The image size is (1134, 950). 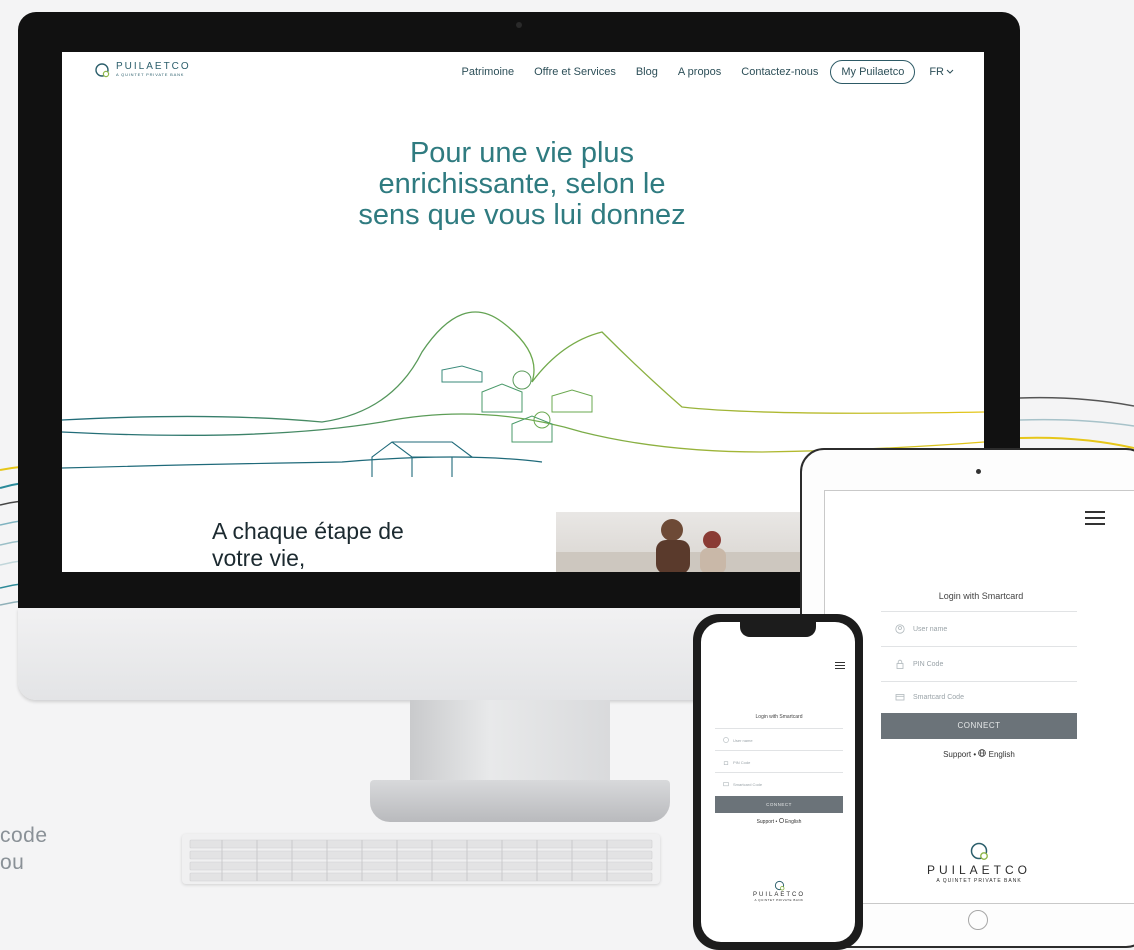 What do you see at coordinates (779, 900) in the screenshot?
I see `phone-bank-logo-sub: A QUINTET PRIVATE BANK` at bounding box center [779, 900].